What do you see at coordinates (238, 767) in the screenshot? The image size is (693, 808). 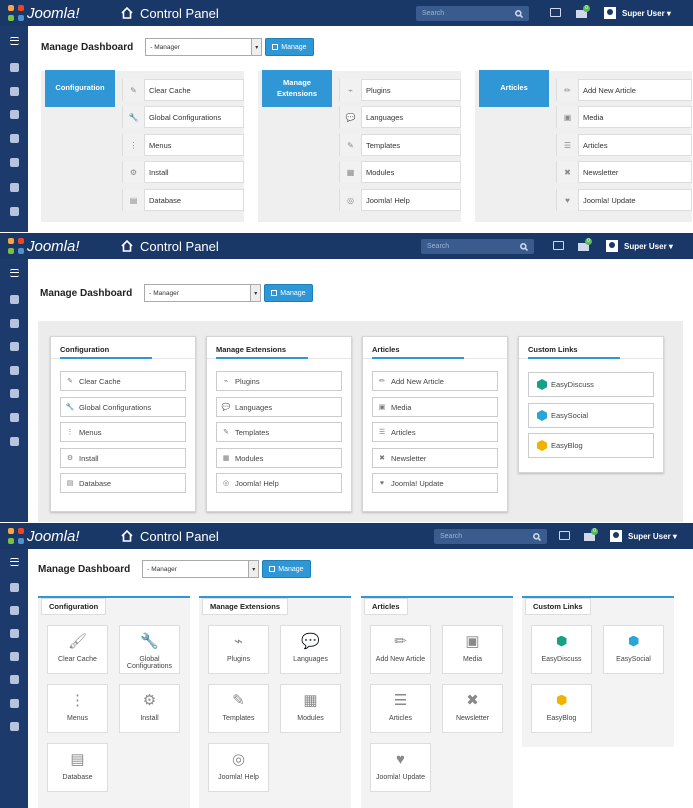 I see `tile-joomla-help: ◎ Joomla! Help` at bounding box center [238, 767].